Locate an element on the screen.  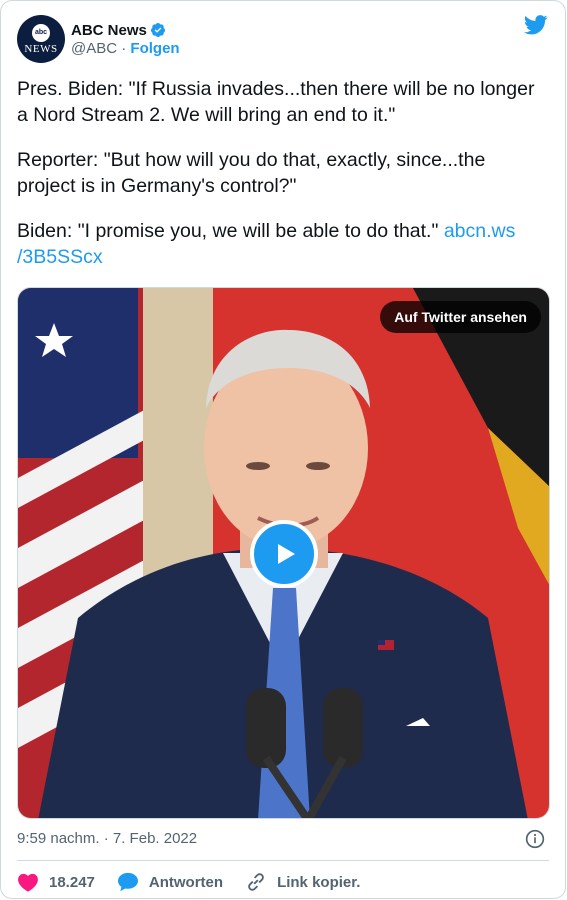
reply-button: Antworten is located at coordinates (170, 882).